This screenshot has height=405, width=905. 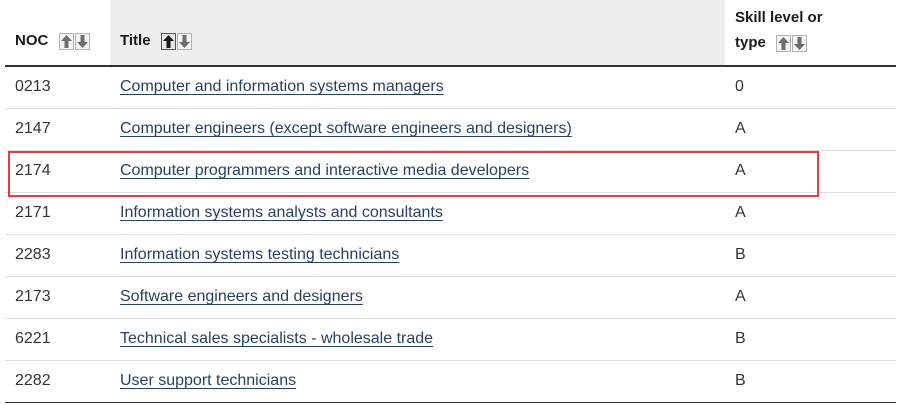 What do you see at coordinates (57, 255) in the screenshot?
I see `noc-cell: 2283` at bounding box center [57, 255].